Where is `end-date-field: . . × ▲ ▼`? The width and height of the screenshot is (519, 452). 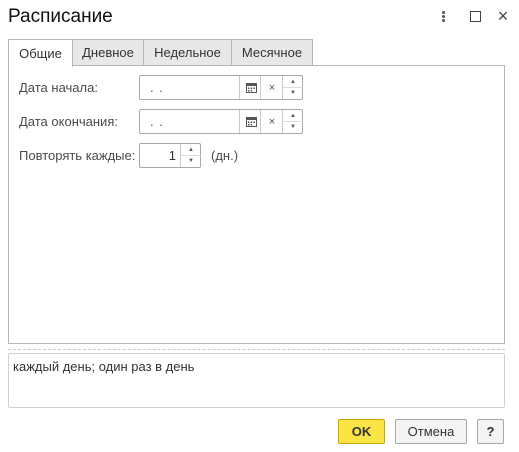
end-date-field: . . × ▲ ▼ is located at coordinates (221, 121).